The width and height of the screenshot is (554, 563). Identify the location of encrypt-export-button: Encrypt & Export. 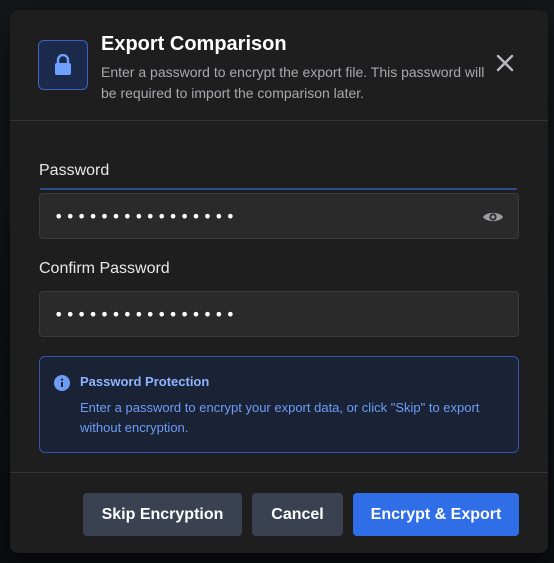
(436, 514).